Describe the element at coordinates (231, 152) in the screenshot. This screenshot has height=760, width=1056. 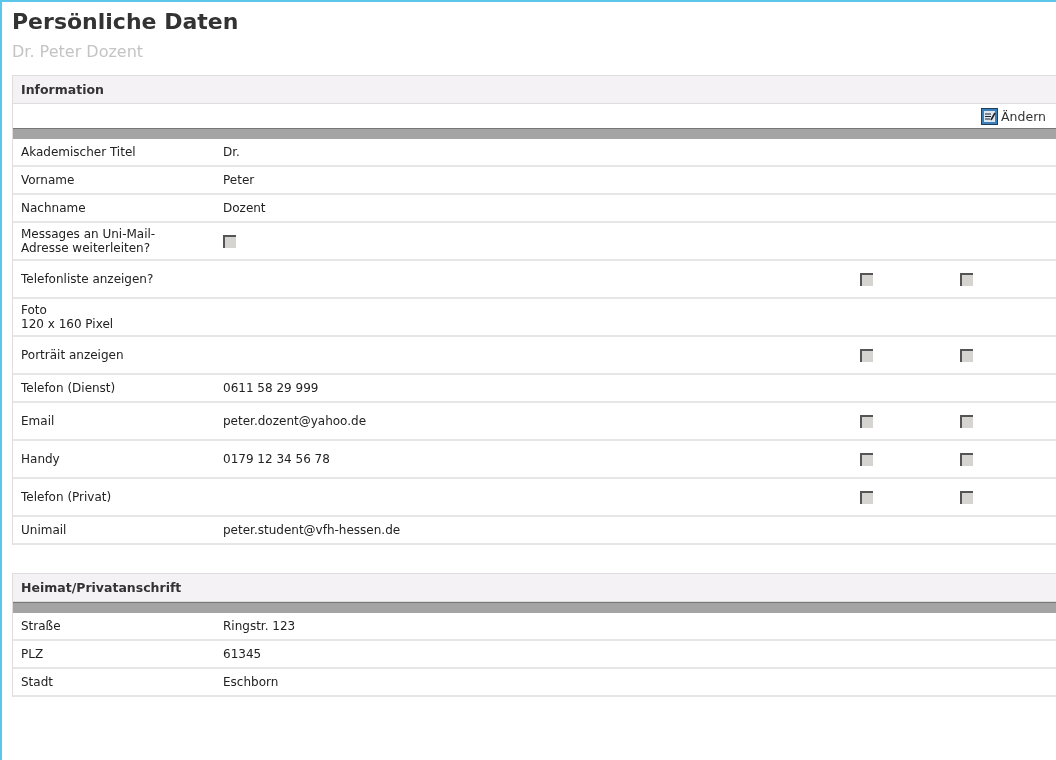
I see `field-value: Dr.` at that location.